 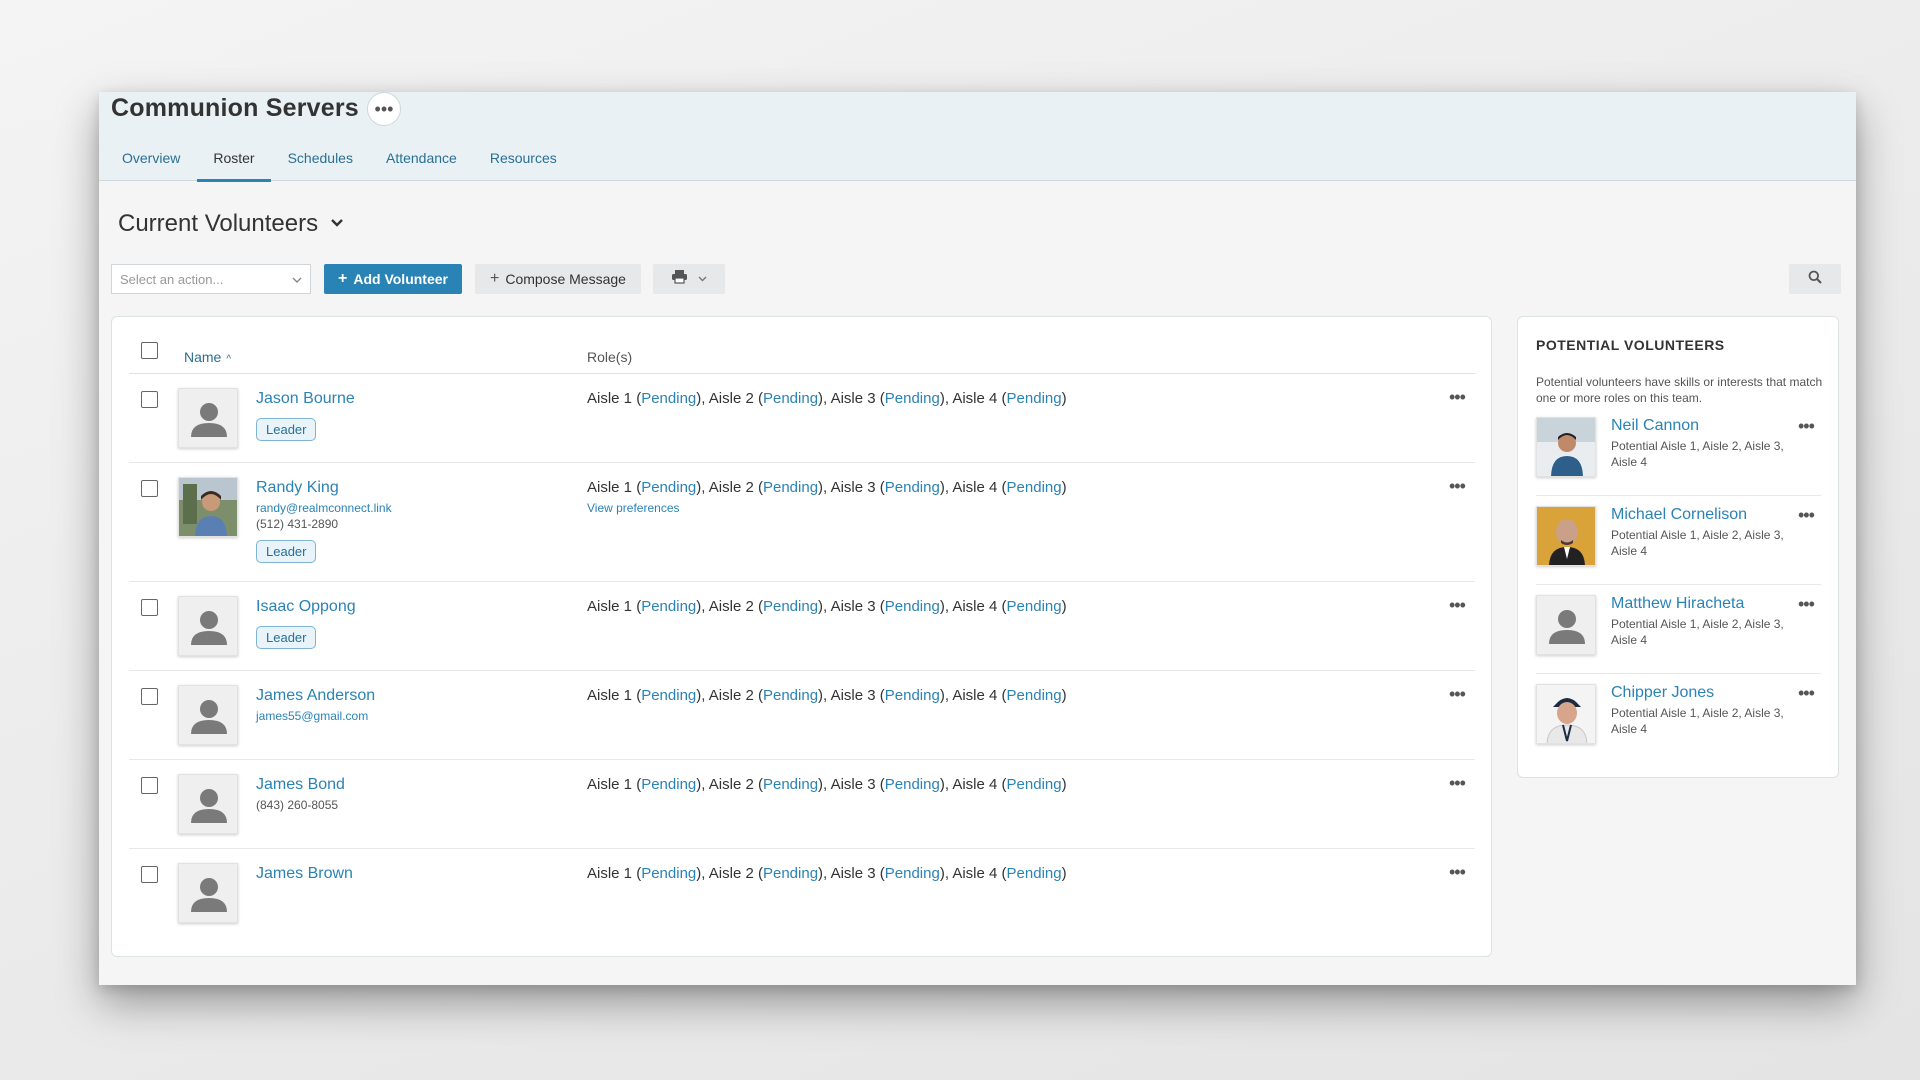 I want to click on potential-volunteer-name-link: Neil Cannon, so click(x=1655, y=426).